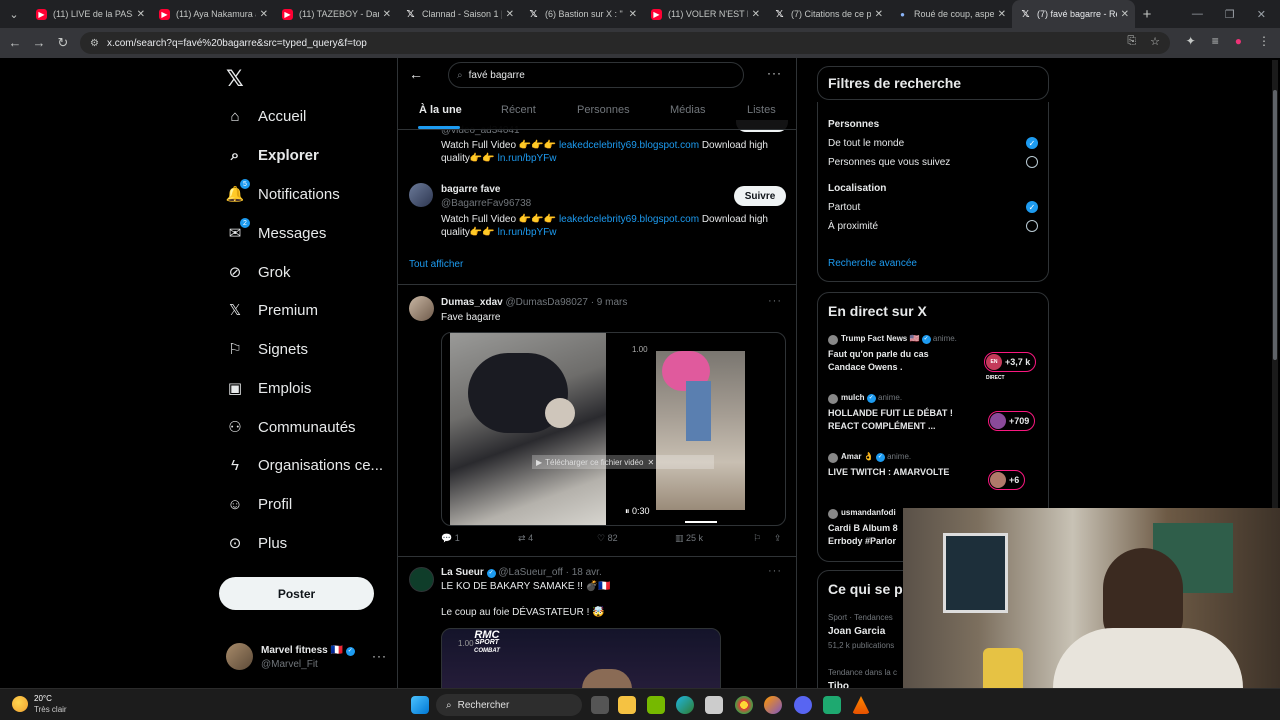 The width and height of the screenshot is (1280, 720). What do you see at coordinates (1264, 41) in the screenshot?
I see `browser-menu-icon: ⋮` at bounding box center [1264, 41].